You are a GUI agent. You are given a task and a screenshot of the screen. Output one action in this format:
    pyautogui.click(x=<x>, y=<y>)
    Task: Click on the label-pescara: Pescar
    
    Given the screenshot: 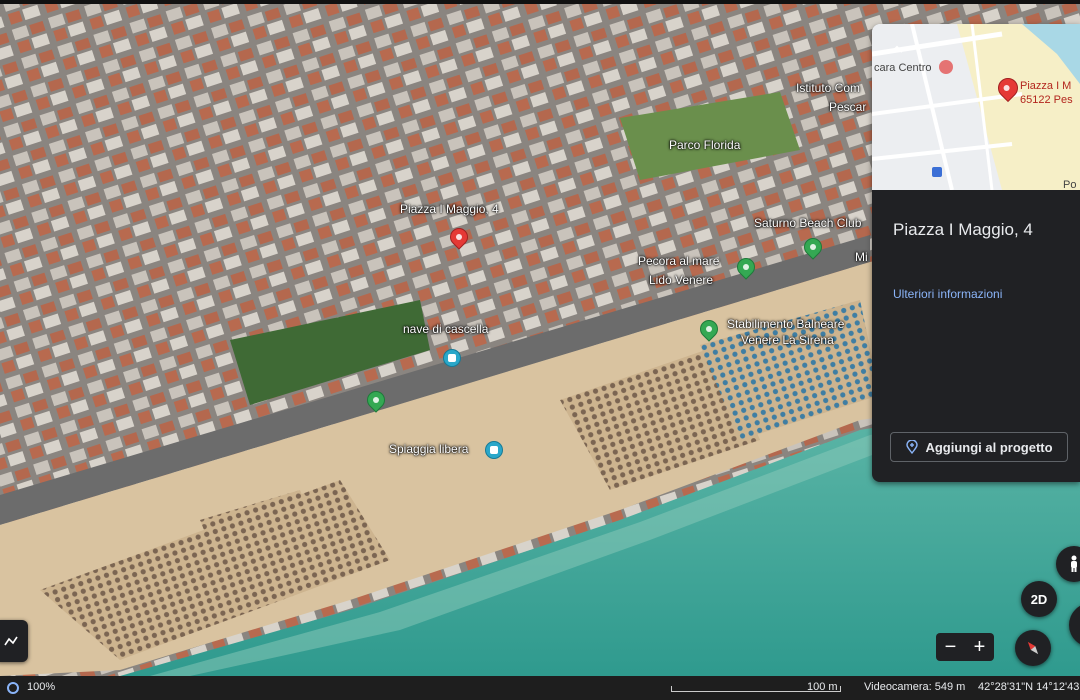 What is the action you would take?
    pyautogui.click(x=848, y=107)
    